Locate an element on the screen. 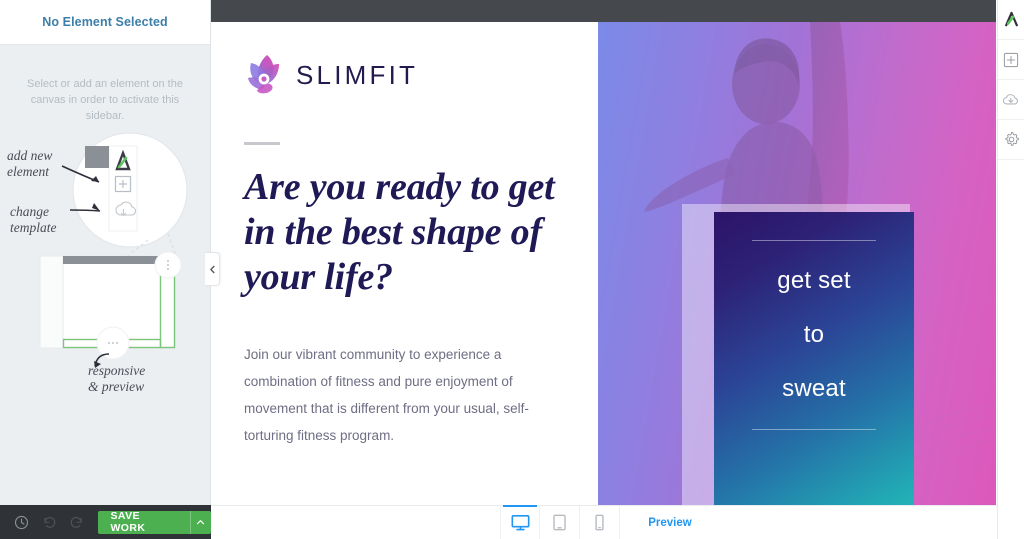 The height and width of the screenshot is (539, 1024). tablet-icon is located at coordinates (560, 522).